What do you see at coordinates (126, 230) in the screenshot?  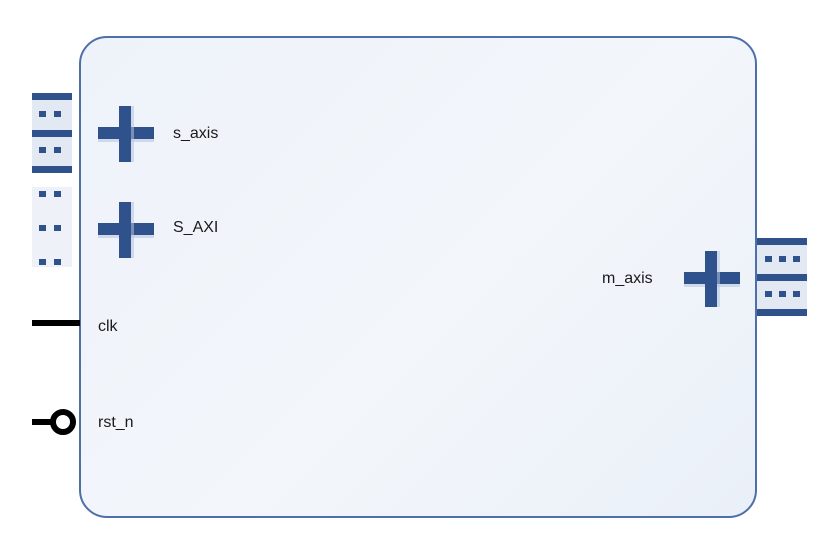 I see `s-axi-expand-icon` at bounding box center [126, 230].